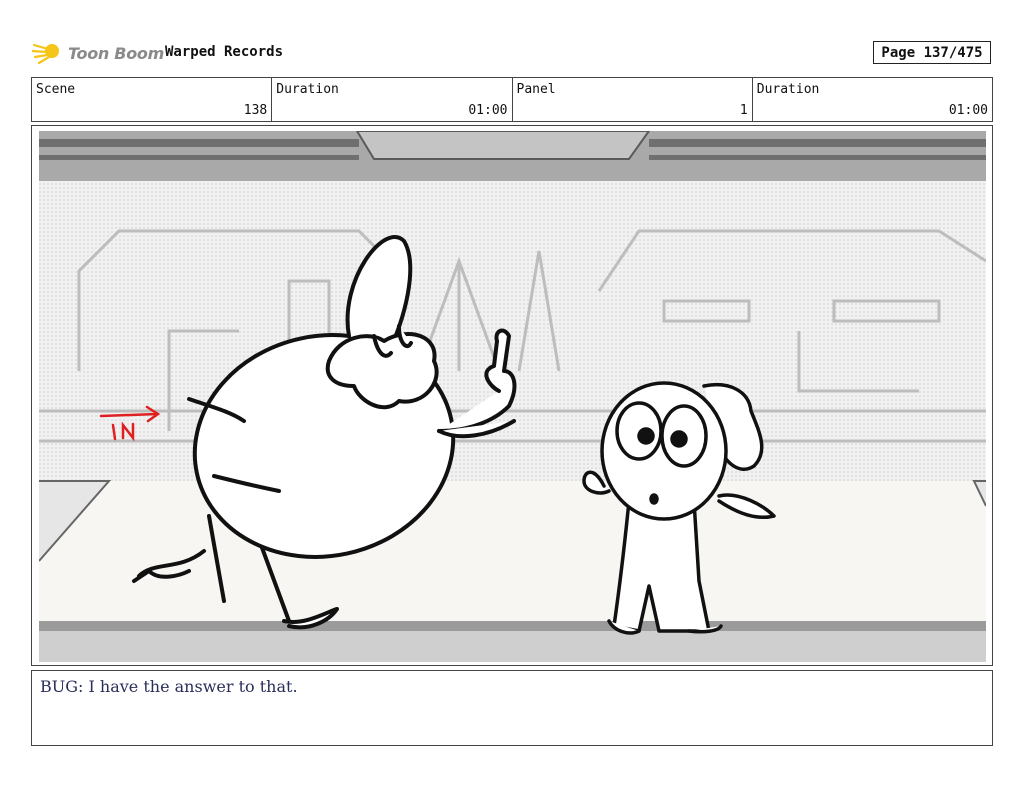 This screenshot has width=1024, height=793. What do you see at coordinates (488, 110) in the screenshot?
I see `scene-duration-value: 01:00` at bounding box center [488, 110].